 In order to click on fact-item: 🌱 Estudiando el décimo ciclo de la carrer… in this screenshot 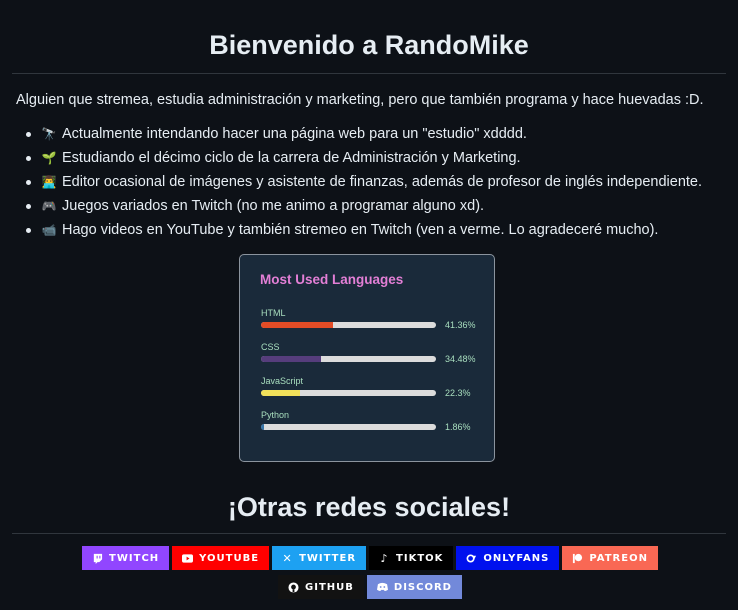, I will do `click(362, 160)`.